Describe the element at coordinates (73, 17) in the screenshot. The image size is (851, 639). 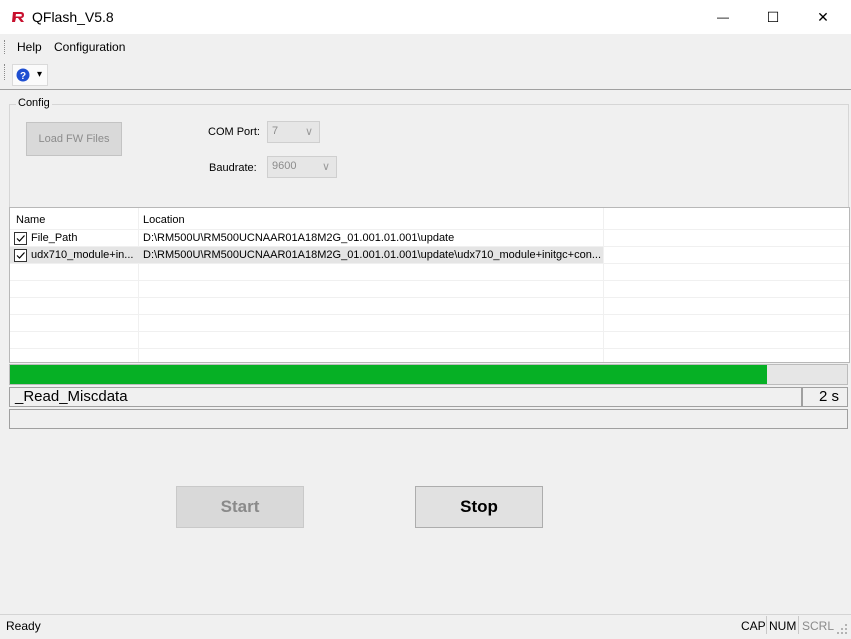
I see `window-title: QFlash_V5.8` at that location.